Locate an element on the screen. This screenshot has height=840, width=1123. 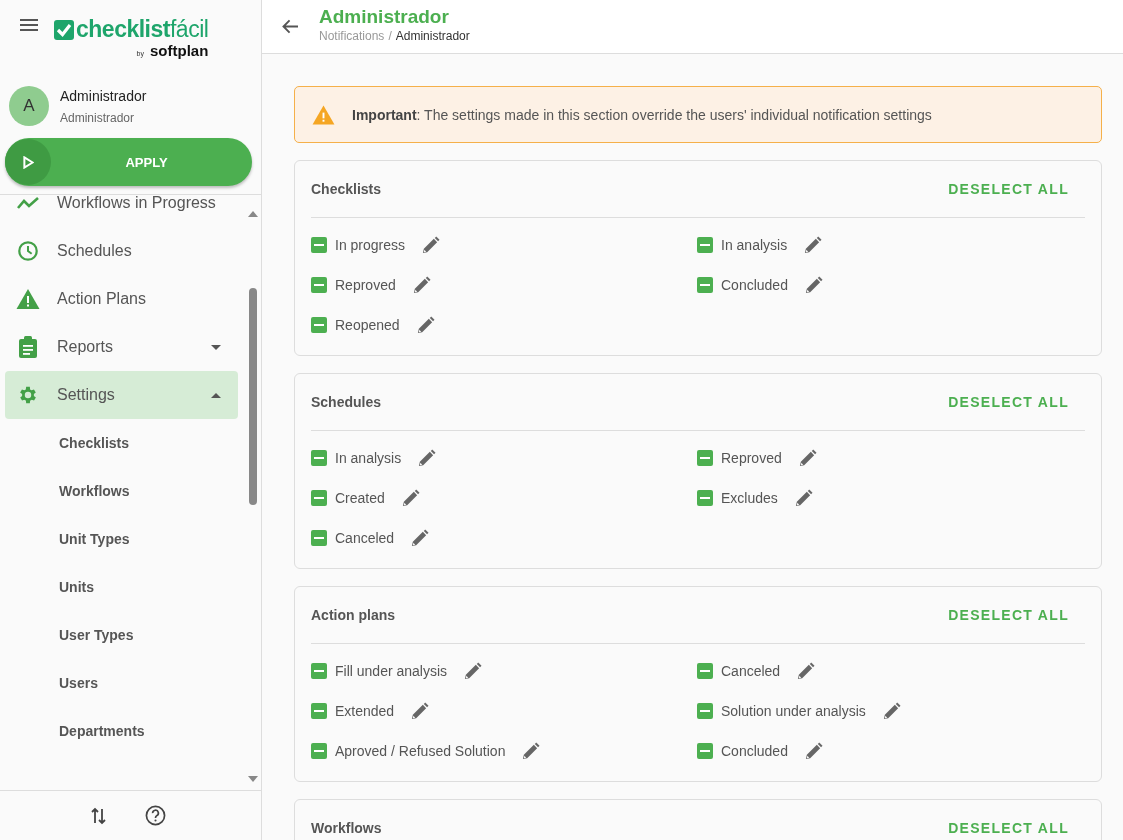
option-label: Created is located at coordinates (360, 498).